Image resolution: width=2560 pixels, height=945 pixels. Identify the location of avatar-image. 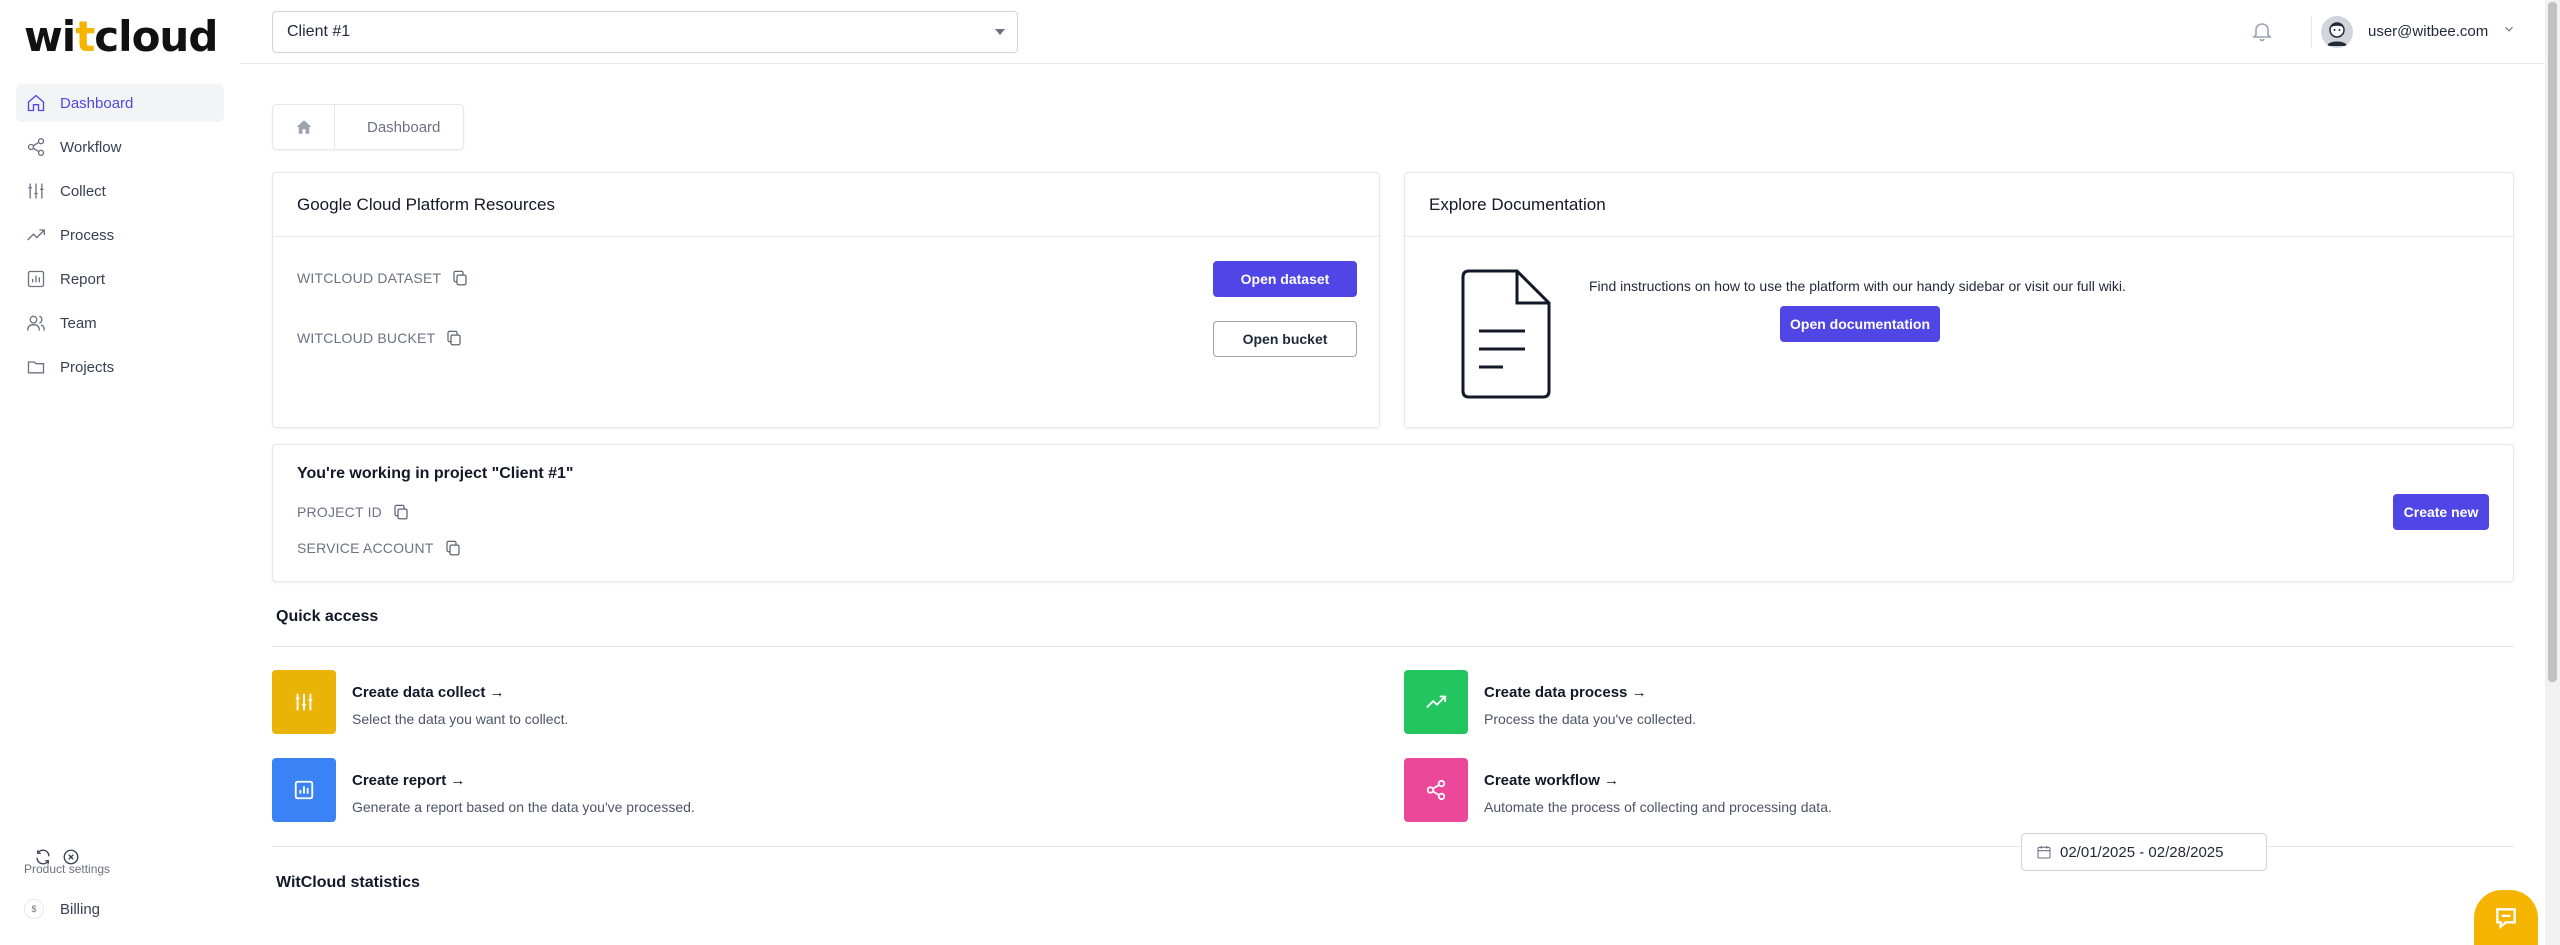
(2337, 32).